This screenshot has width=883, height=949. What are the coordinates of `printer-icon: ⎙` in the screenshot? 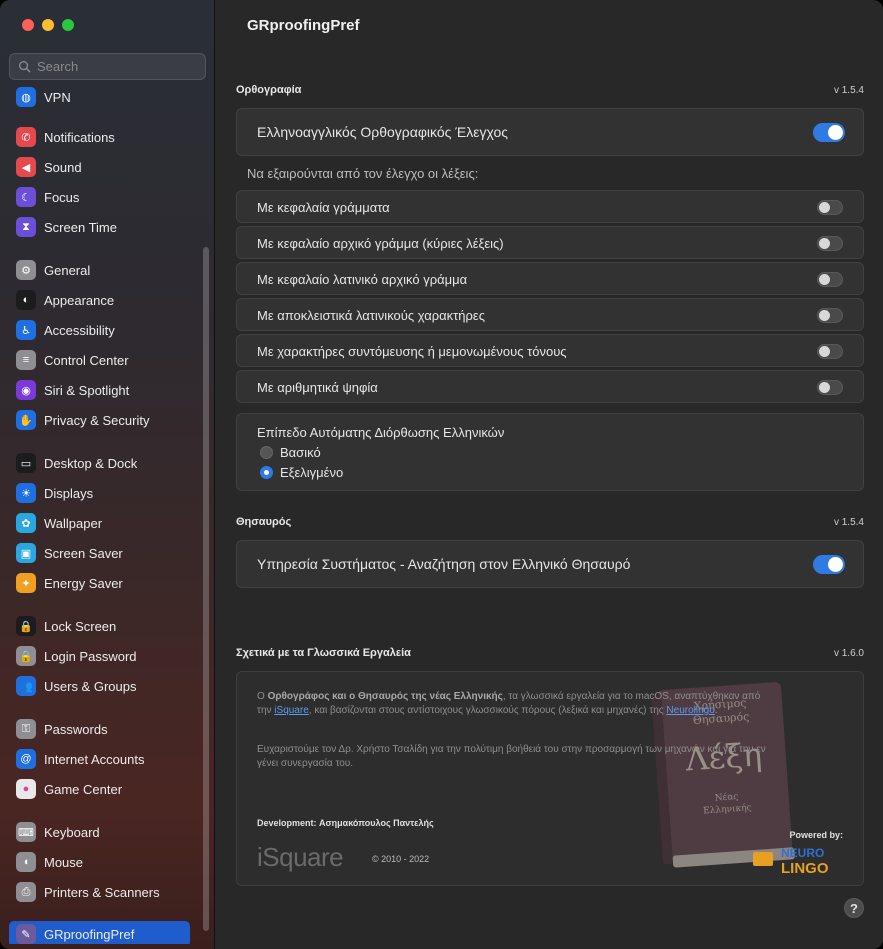 It's located at (26, 892).